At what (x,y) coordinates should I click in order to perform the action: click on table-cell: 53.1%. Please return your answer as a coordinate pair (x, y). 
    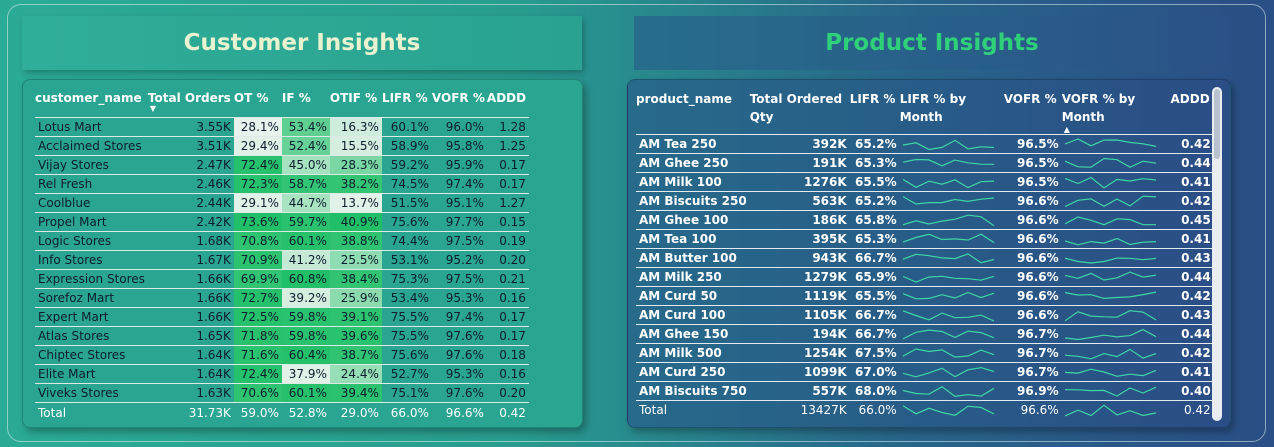
    Looking at the image, I should click on (409, 260).